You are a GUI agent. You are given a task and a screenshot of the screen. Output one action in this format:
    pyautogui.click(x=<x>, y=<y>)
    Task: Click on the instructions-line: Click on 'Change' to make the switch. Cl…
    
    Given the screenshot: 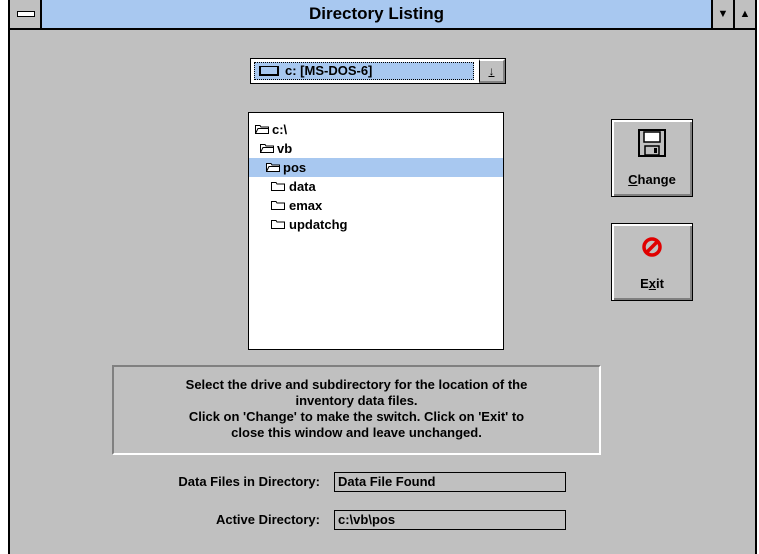 What is the action you would take?
    pyautogui.click(x=356, y=416)
    